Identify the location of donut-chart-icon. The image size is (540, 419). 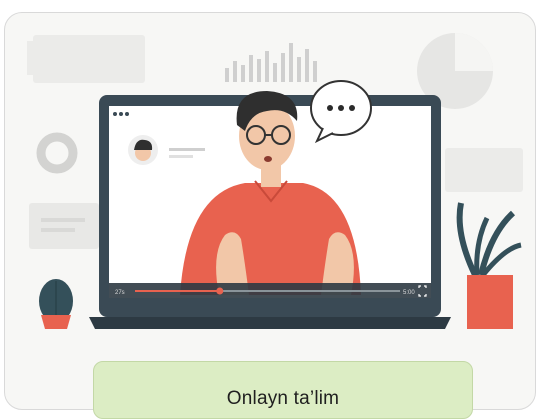
(57, 153).